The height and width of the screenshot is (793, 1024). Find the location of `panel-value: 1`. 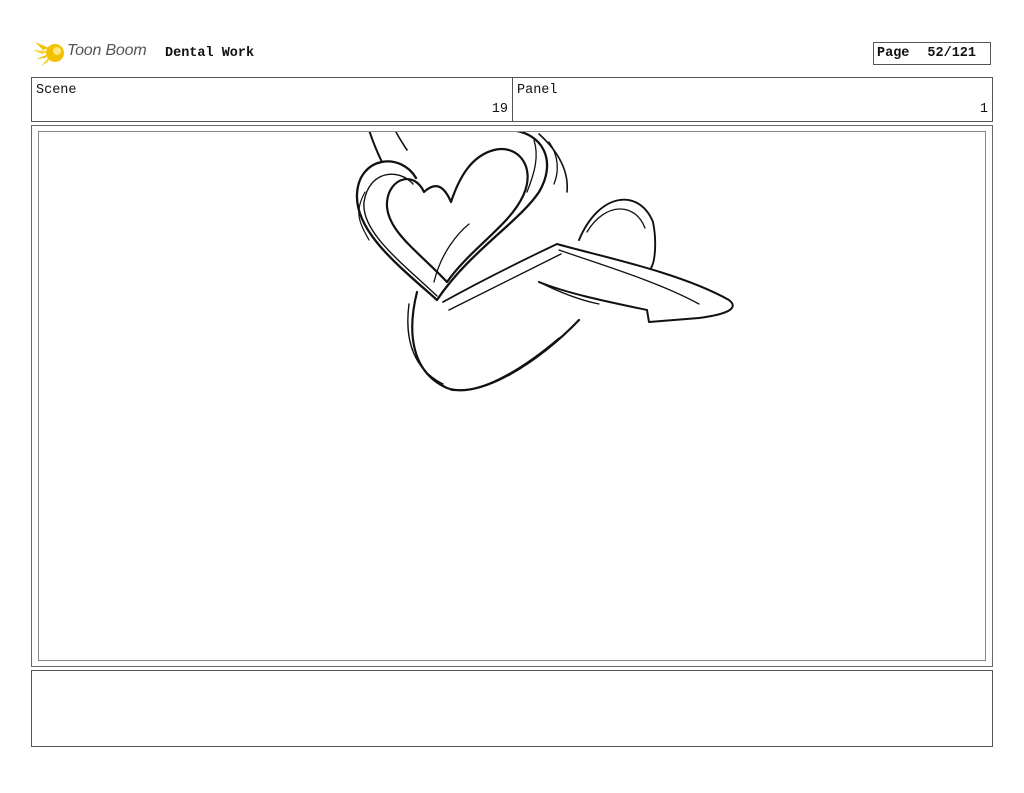

panel-value: 1 is located at coordinates (983, 109).